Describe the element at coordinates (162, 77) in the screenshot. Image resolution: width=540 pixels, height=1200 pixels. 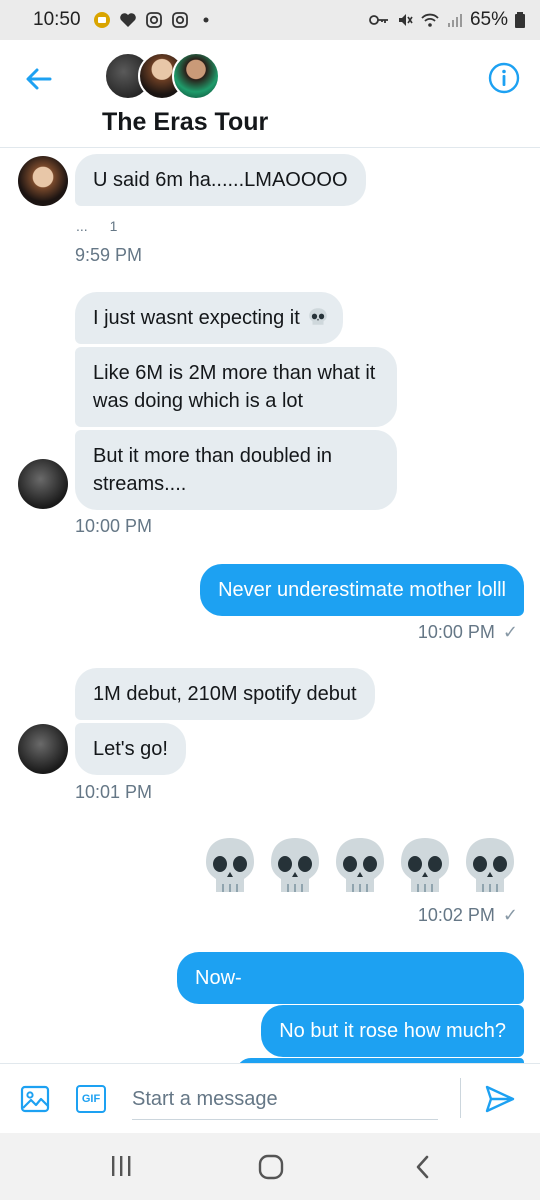
I see `group-avatars` at that location.